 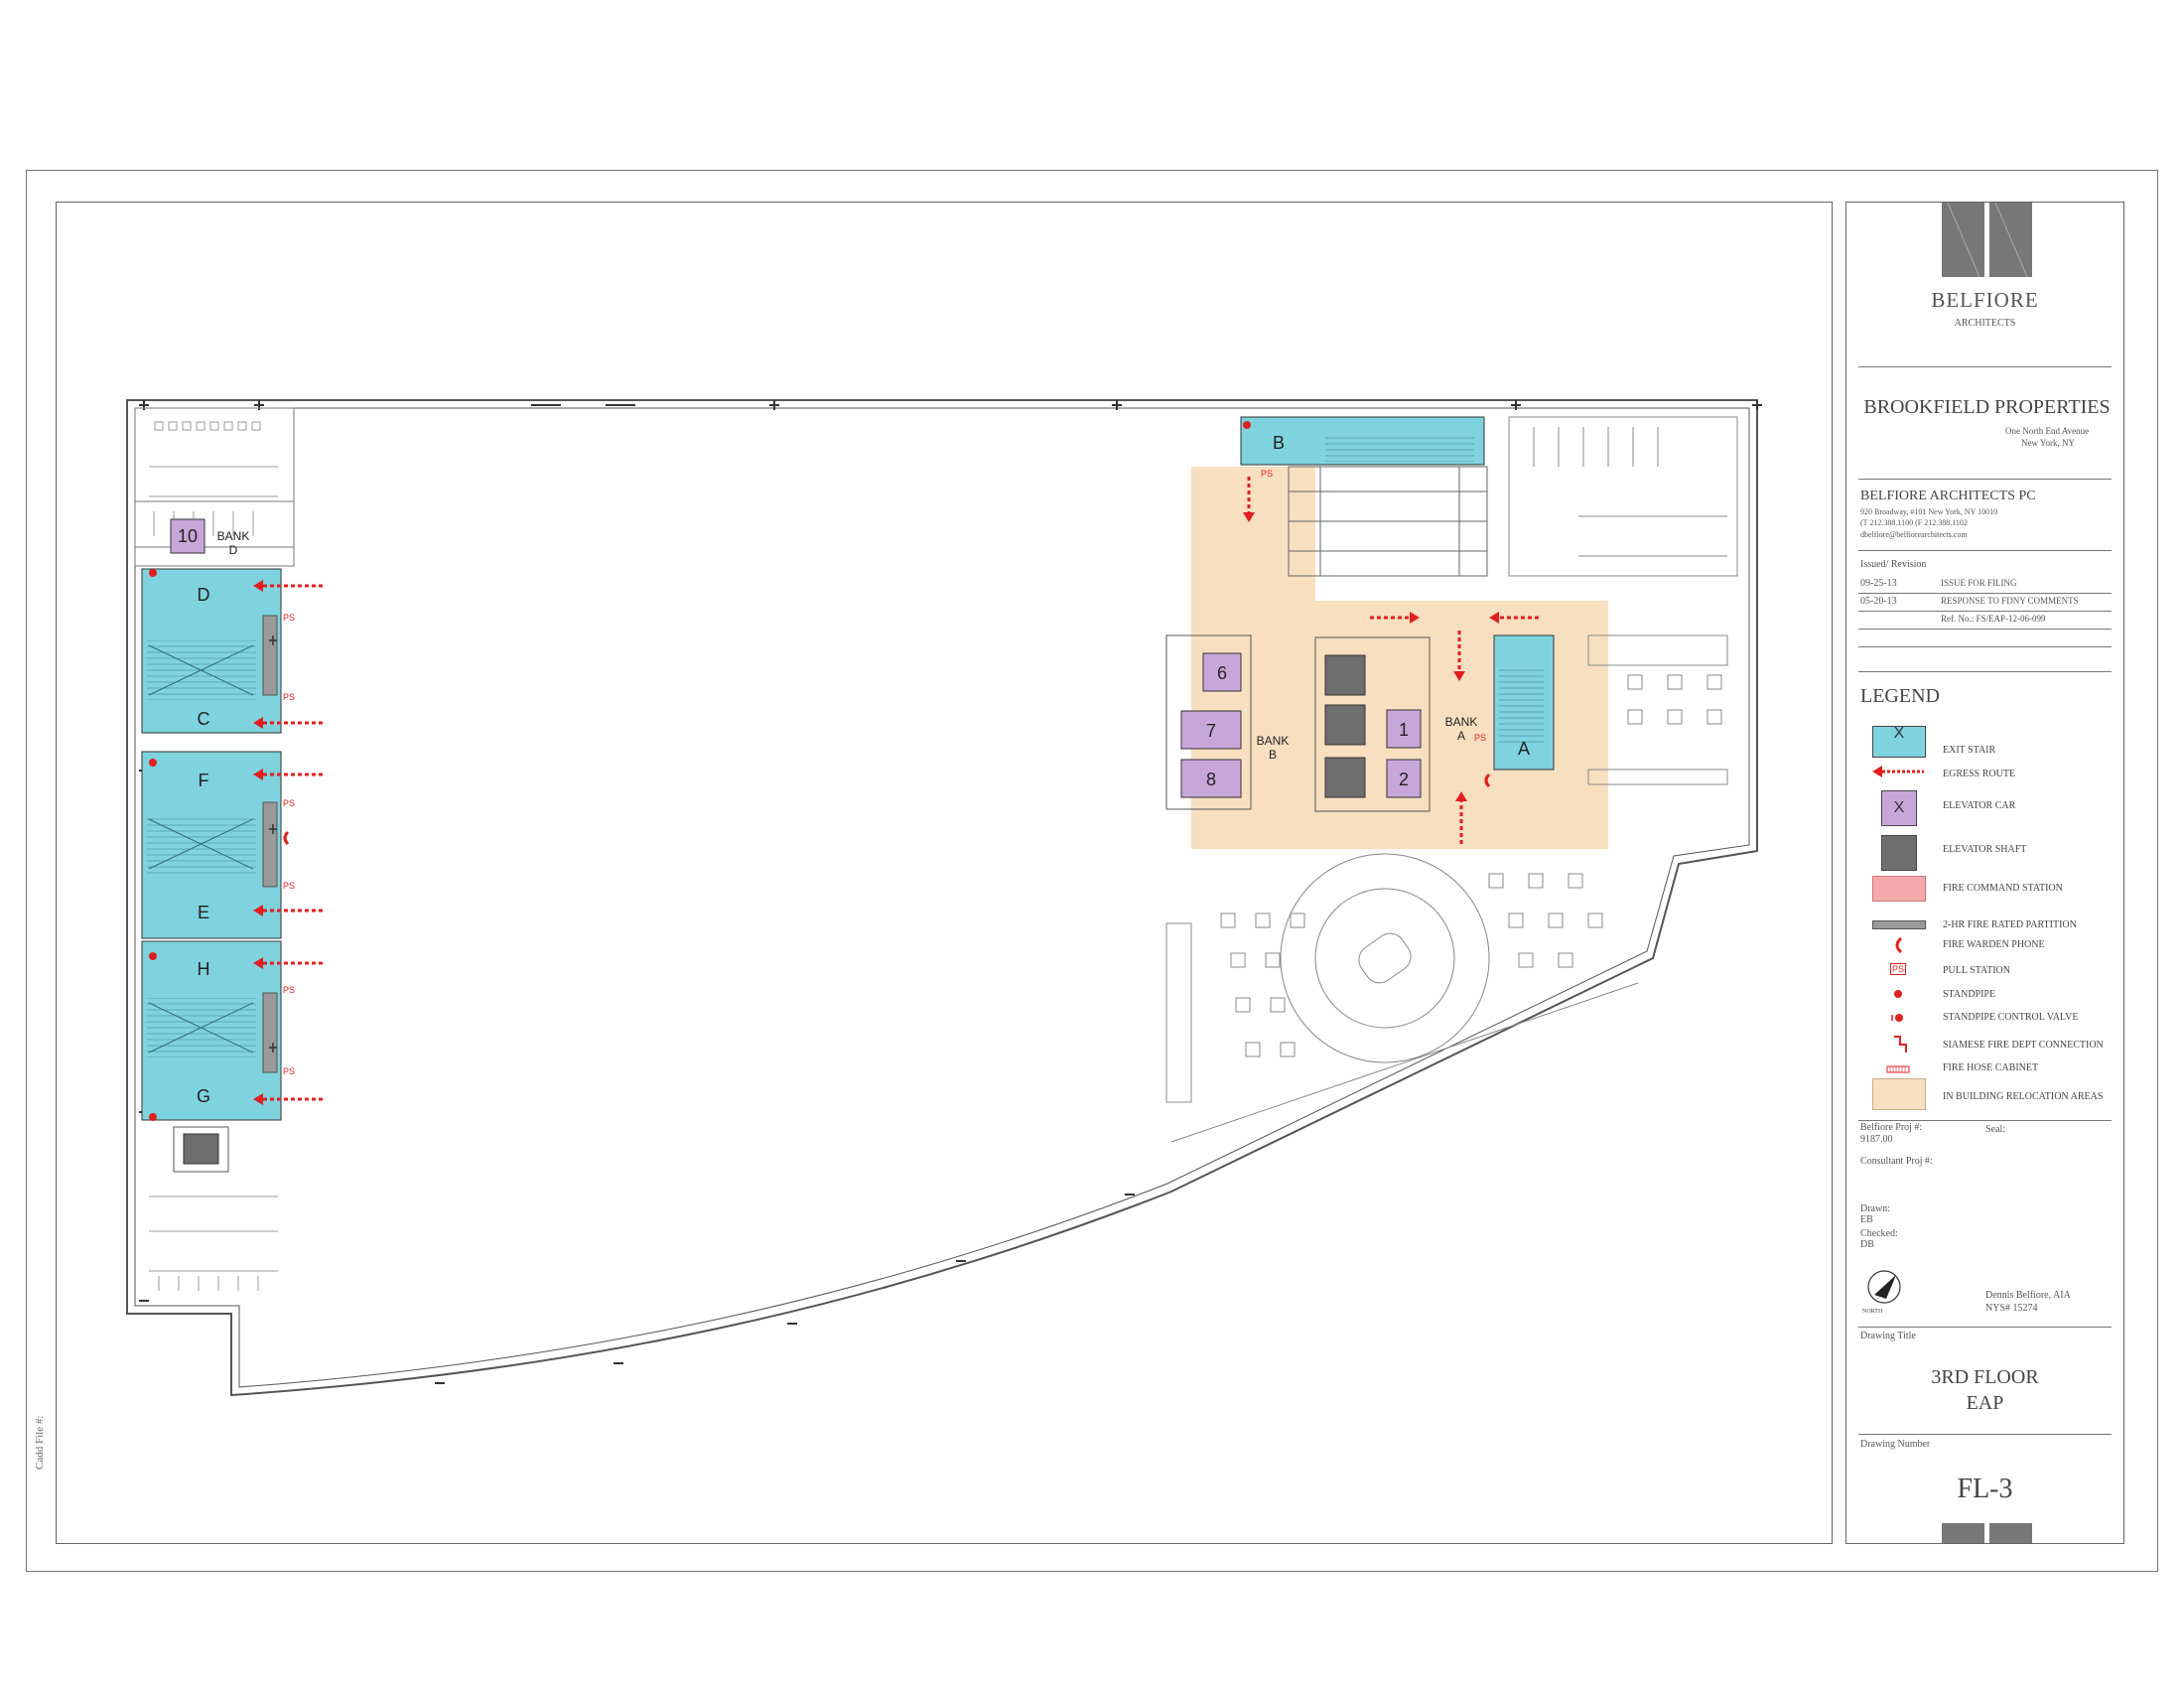 I want to click on client-address: One North End Avenue New York, NY, so click(x=2047, y=437).